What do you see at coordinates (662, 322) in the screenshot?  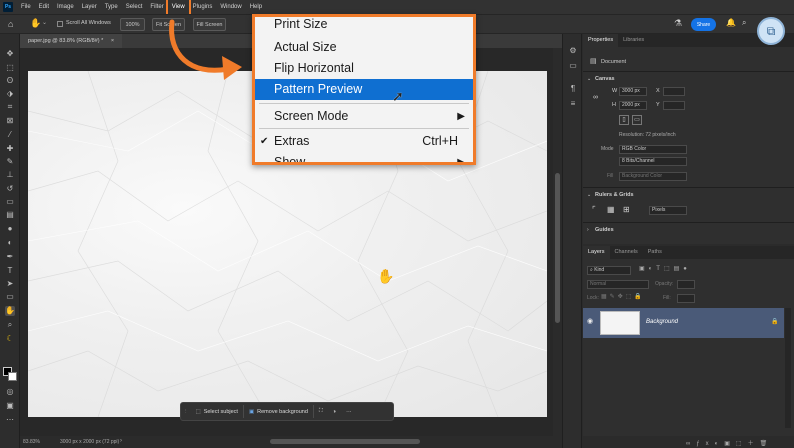 I see `layer-name: Background` at bounding box center [662, 322].